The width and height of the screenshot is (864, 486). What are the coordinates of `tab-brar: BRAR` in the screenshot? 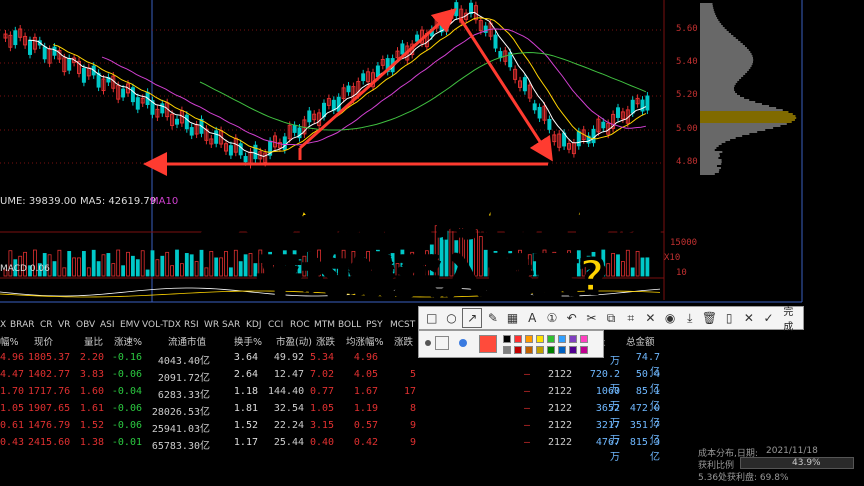 It's located at (22, 325).